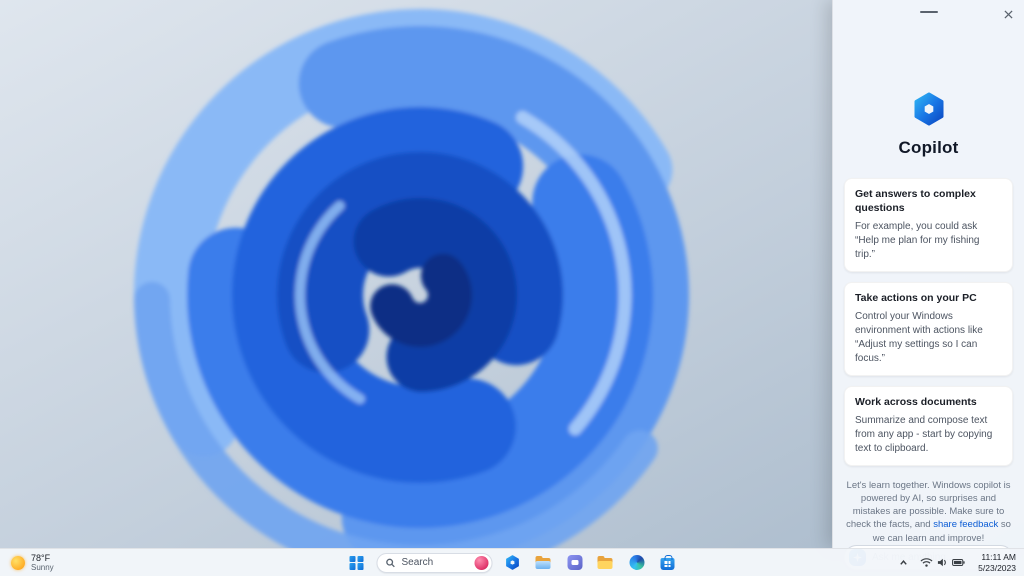 Image resolution: width=1024 pixels, height=576 pixels. Describe the element at coordinates (1008, 14) in the screenshot. I see `close-icon` at that location.